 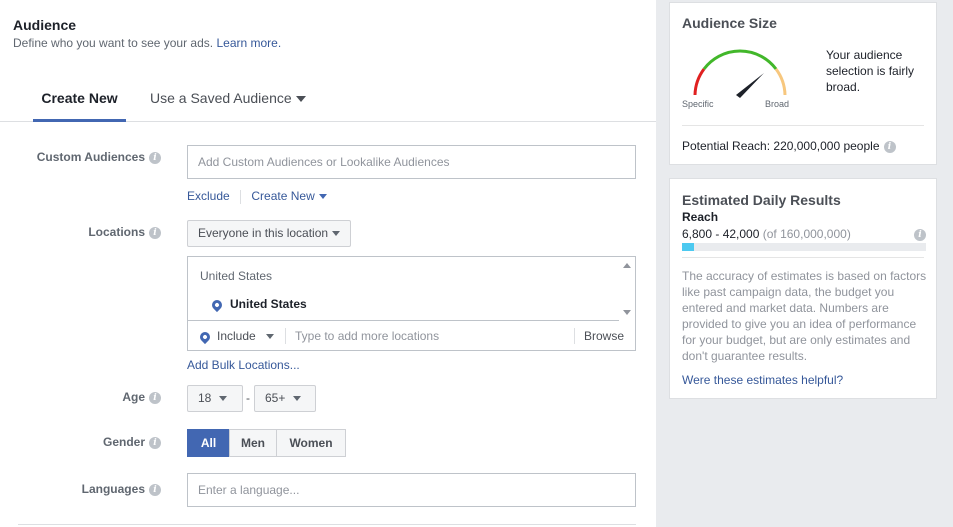 I want to click on age-min-value: 18, so click(x=205, y=398).